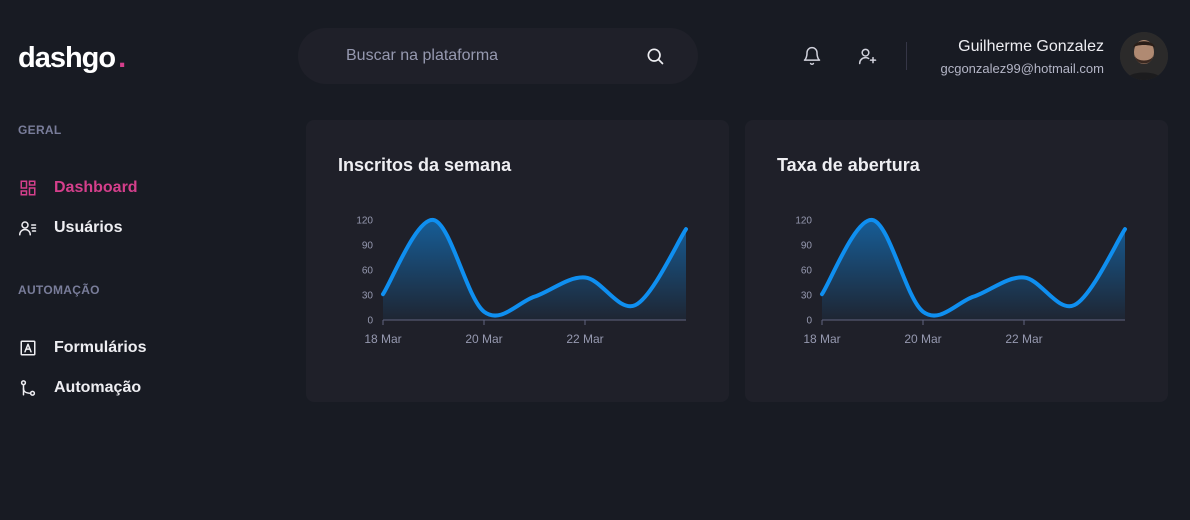 Image resolution: width=1190 pixels, height=520 pixels. What do you see at coordinates (96, 187) in the screenshot?
I see `sidebar-item-label: Dashboard` at bounding box center [96, 187].